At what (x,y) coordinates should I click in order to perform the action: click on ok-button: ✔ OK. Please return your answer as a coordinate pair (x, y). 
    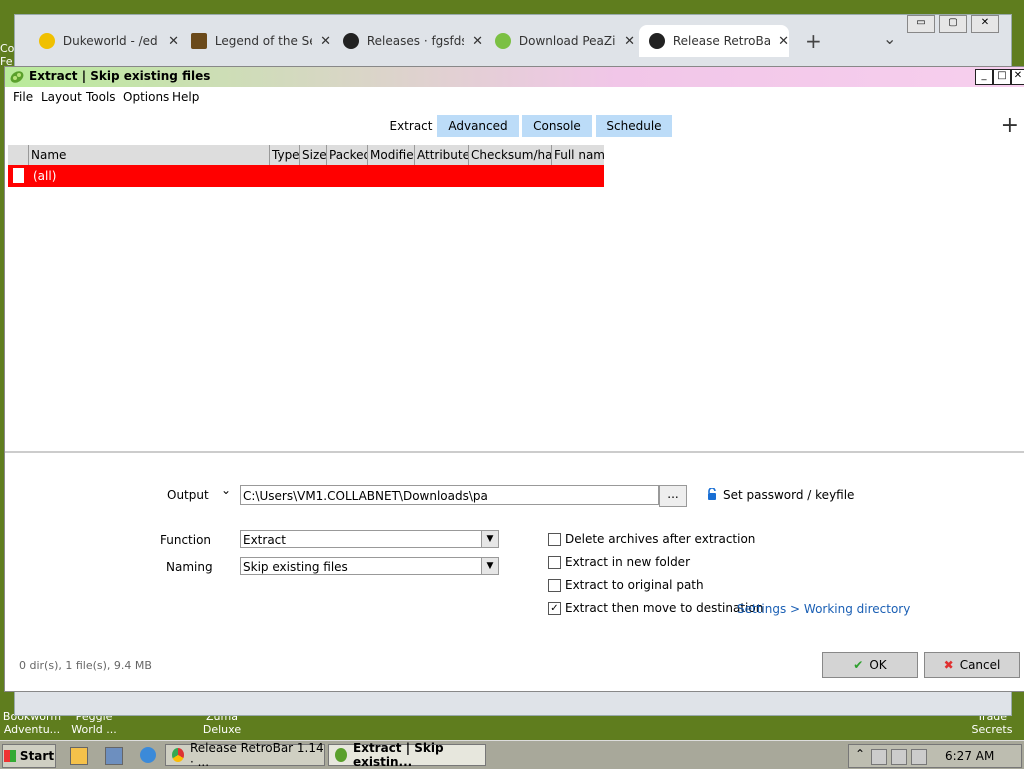
    Looking at the image, I should click on (870, 665).